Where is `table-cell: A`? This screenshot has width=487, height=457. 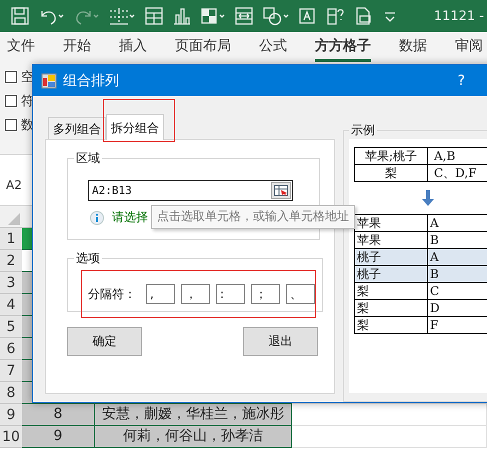 table-cell: A is located at coordinates (457, 223).